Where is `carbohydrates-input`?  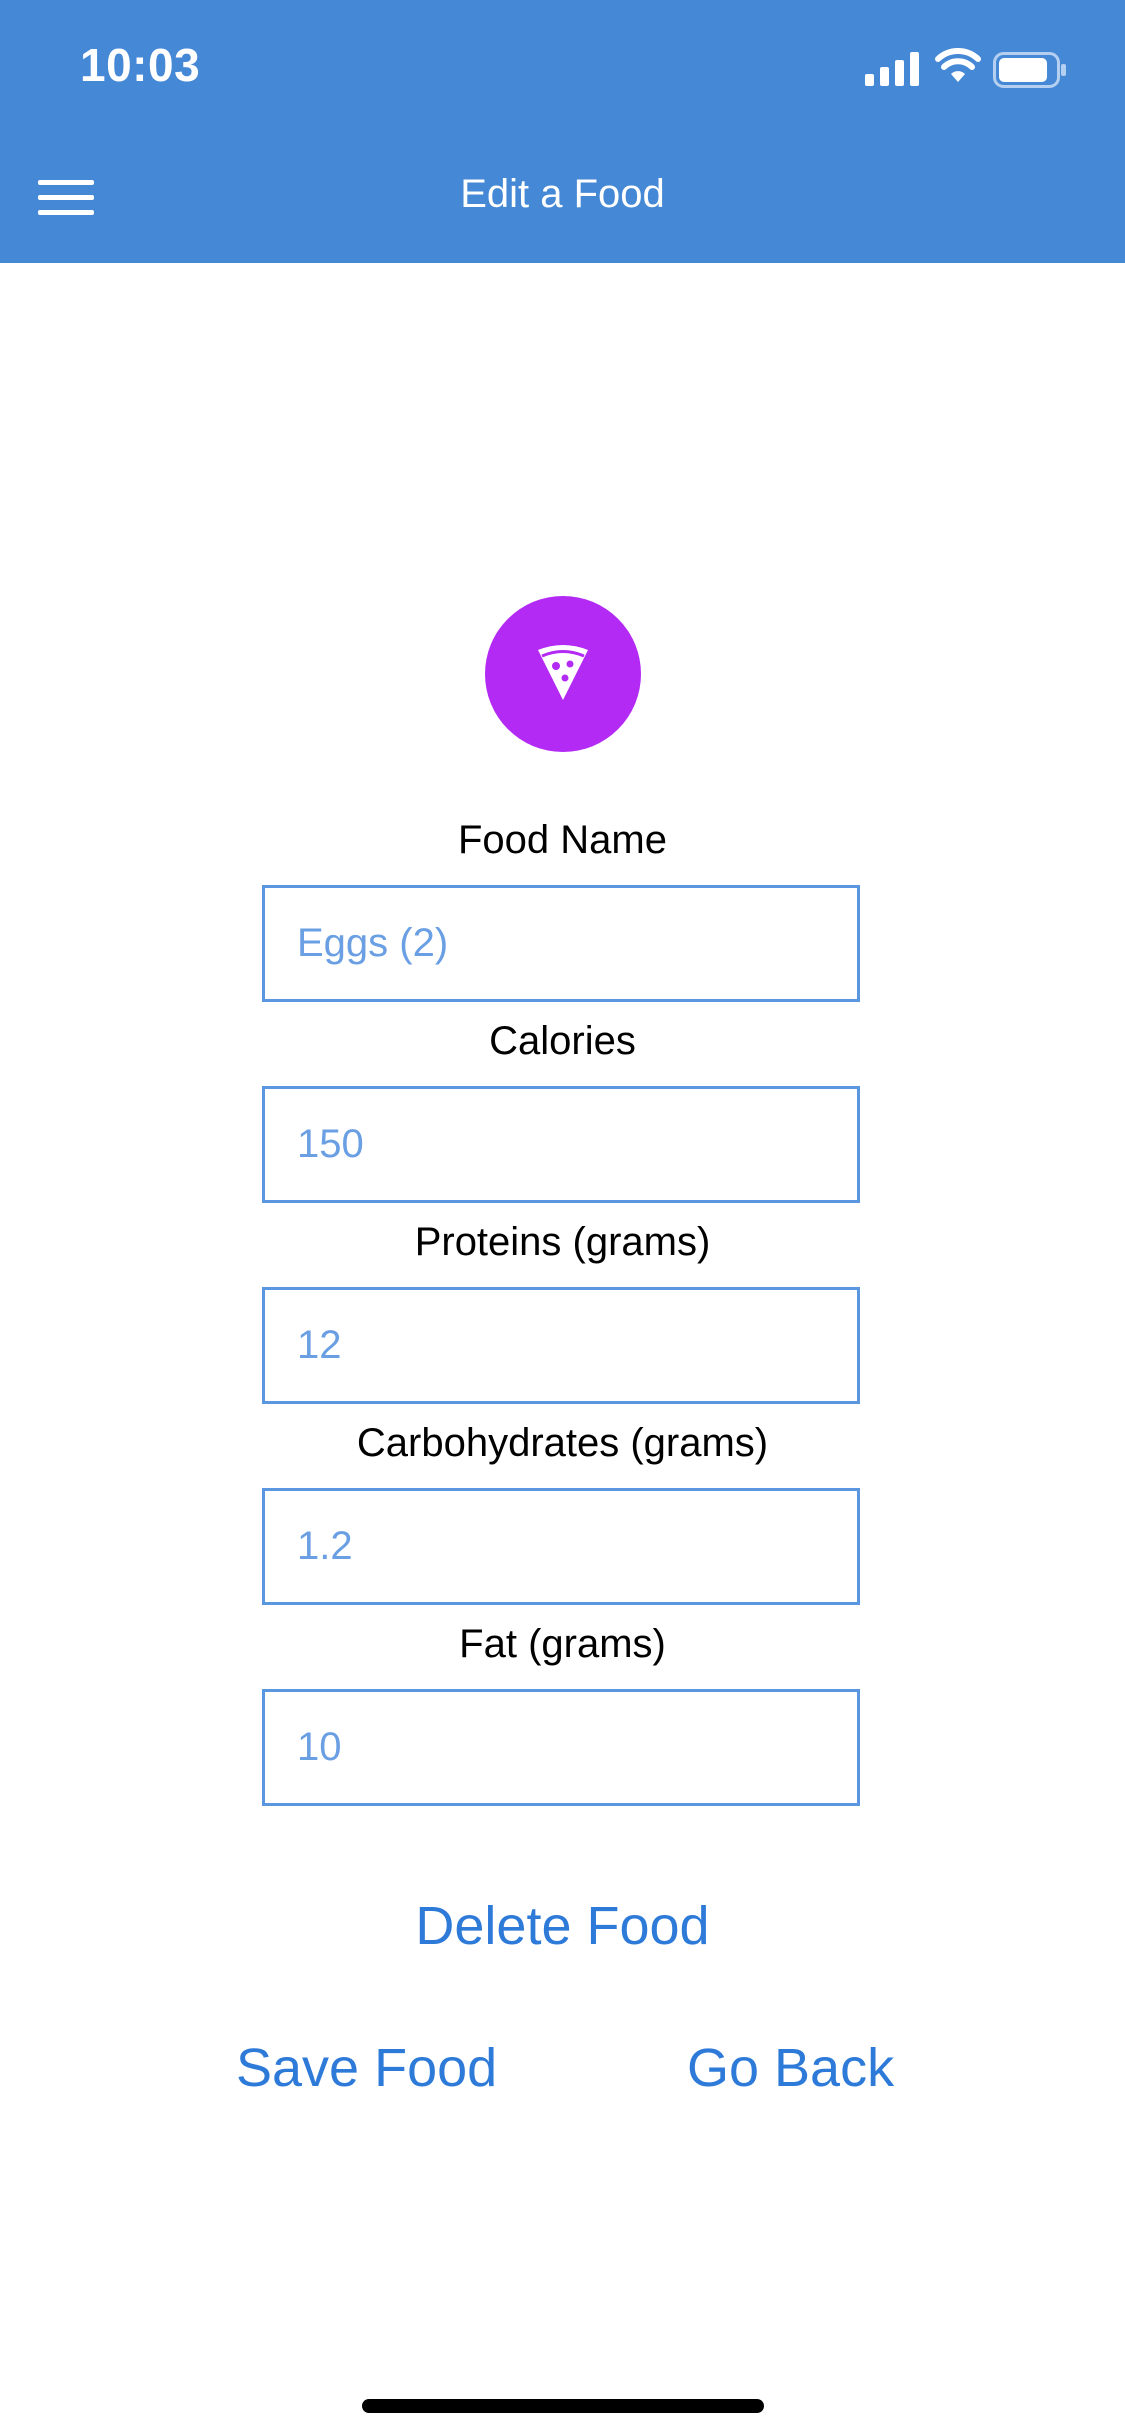 carbohydrates-input is located at coordinates (561, 1546).